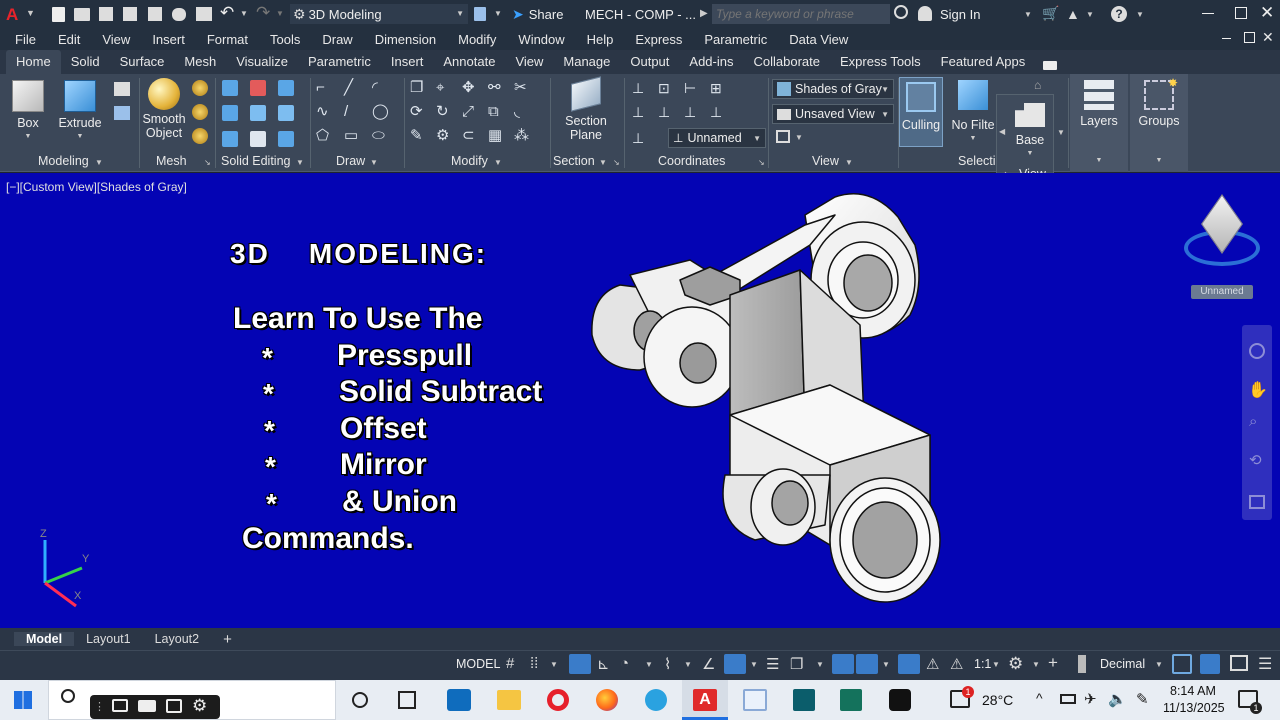 The image size is (1280, 720). I want to click on separate-icon, so click(286, 138).